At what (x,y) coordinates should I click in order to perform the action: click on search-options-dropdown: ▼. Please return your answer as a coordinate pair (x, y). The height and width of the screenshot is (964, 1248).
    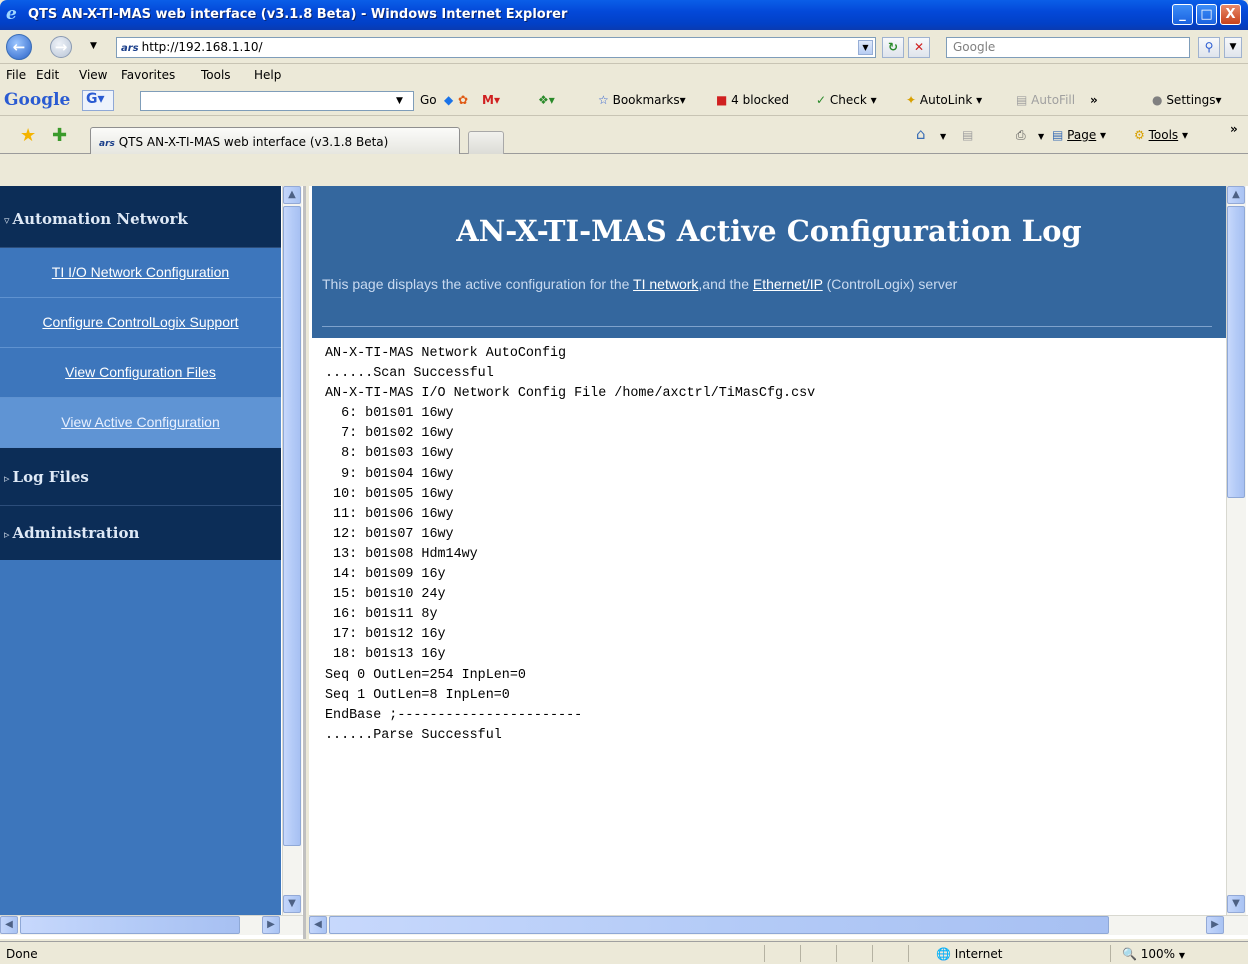
    Looking at the image, I should click on (1233, 47).